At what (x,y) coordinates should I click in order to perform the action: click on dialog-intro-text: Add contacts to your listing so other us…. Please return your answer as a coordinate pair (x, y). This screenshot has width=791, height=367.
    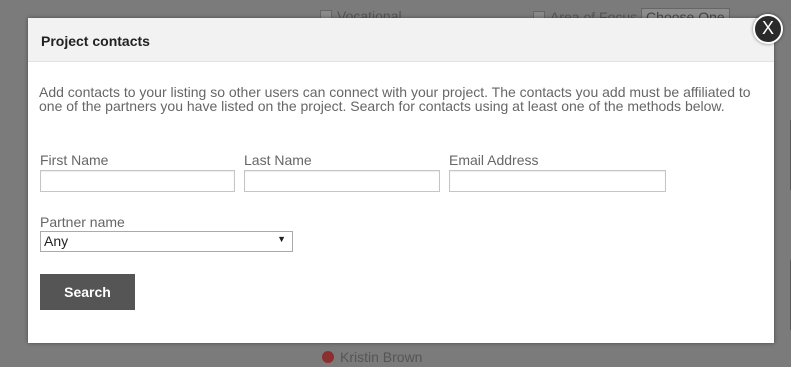
    Looking at the image, I should click on (395, 99).